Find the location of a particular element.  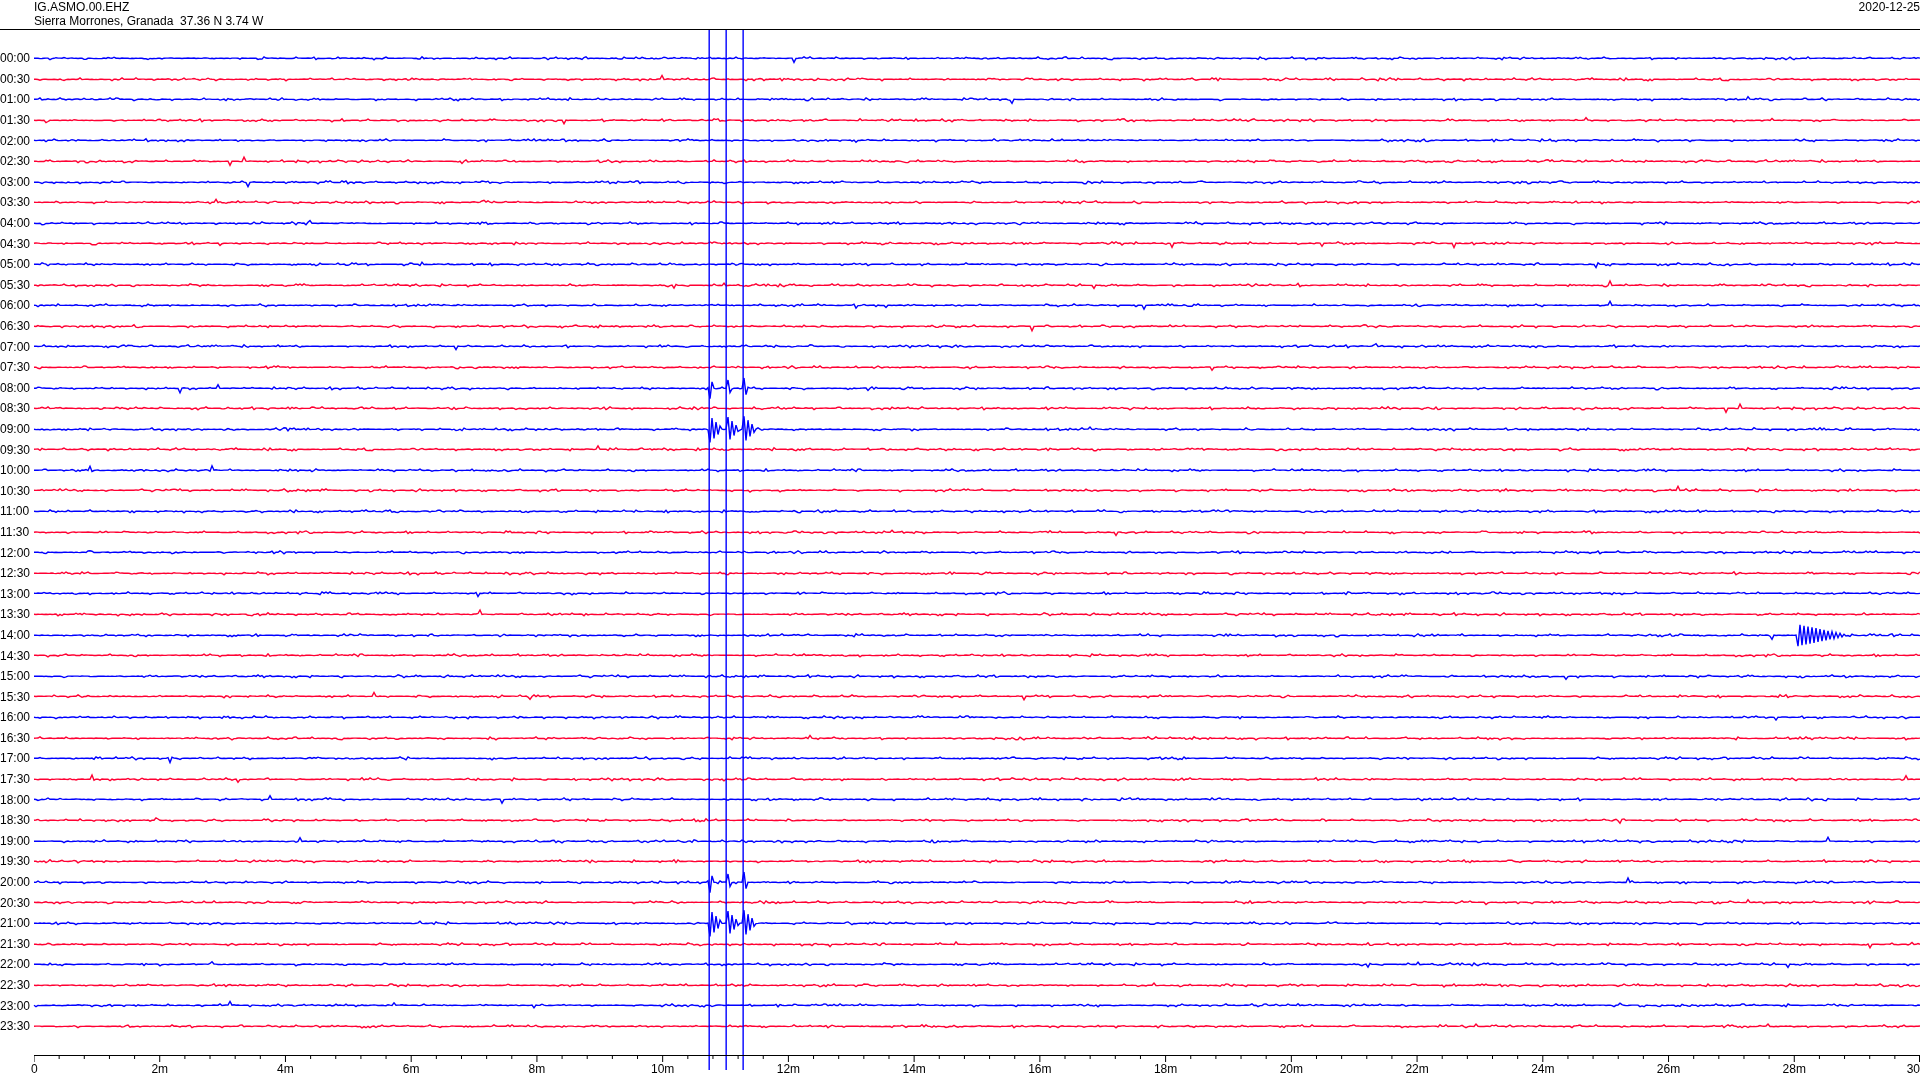

row-time-label: 07:00 is located at coordinates (16, 346).